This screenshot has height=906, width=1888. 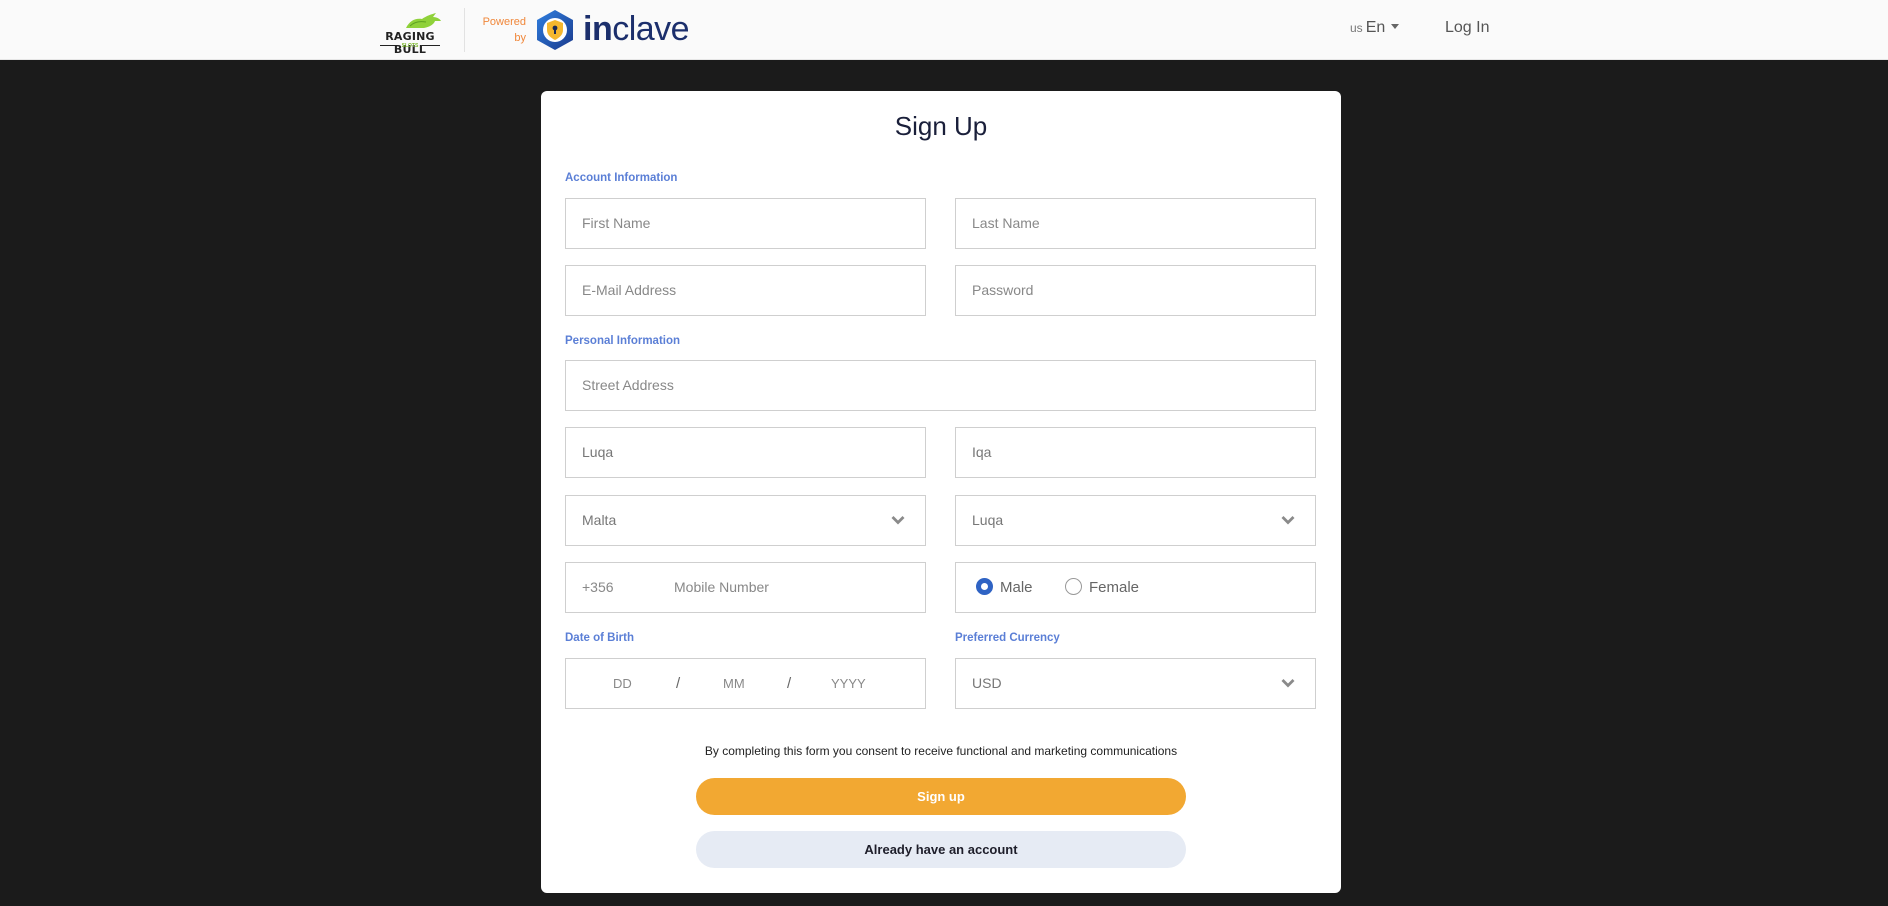 I want to click on language-label: En, so click(x=1375, y=27).